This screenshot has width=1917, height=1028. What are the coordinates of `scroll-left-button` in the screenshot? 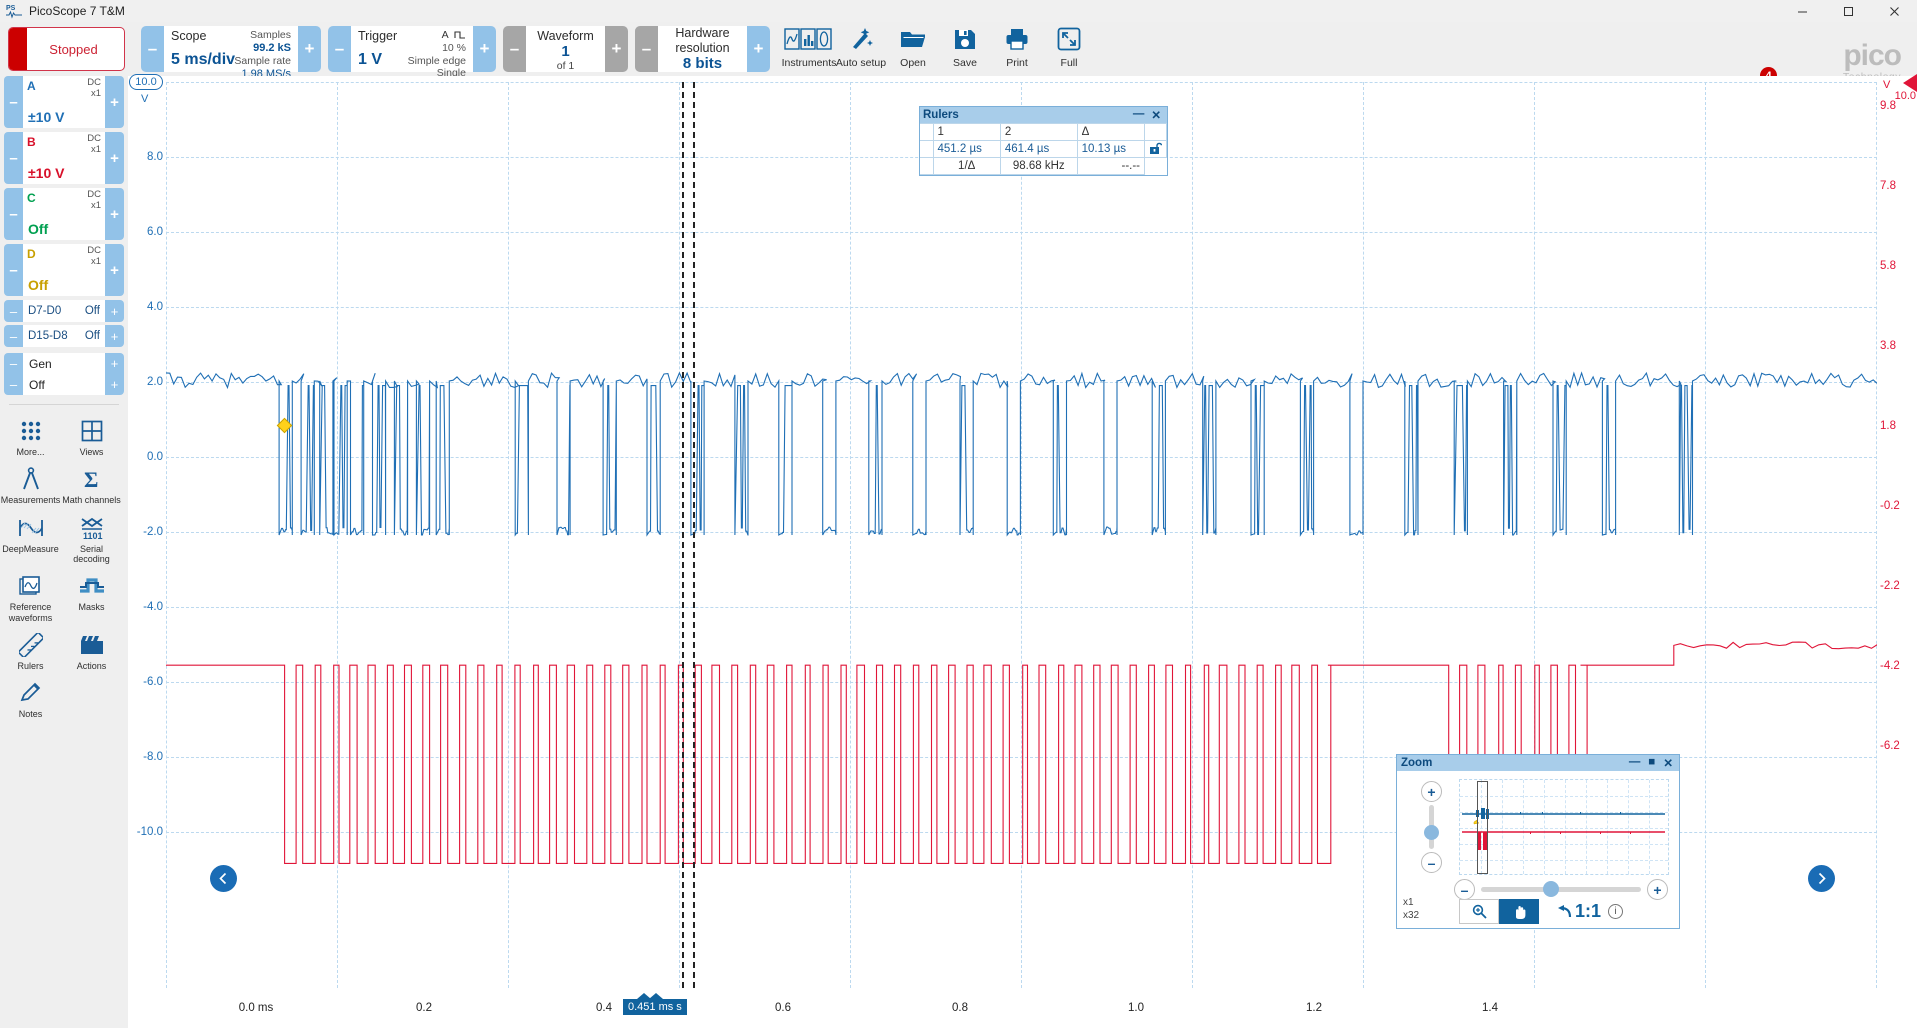 It's located at (223, 878).